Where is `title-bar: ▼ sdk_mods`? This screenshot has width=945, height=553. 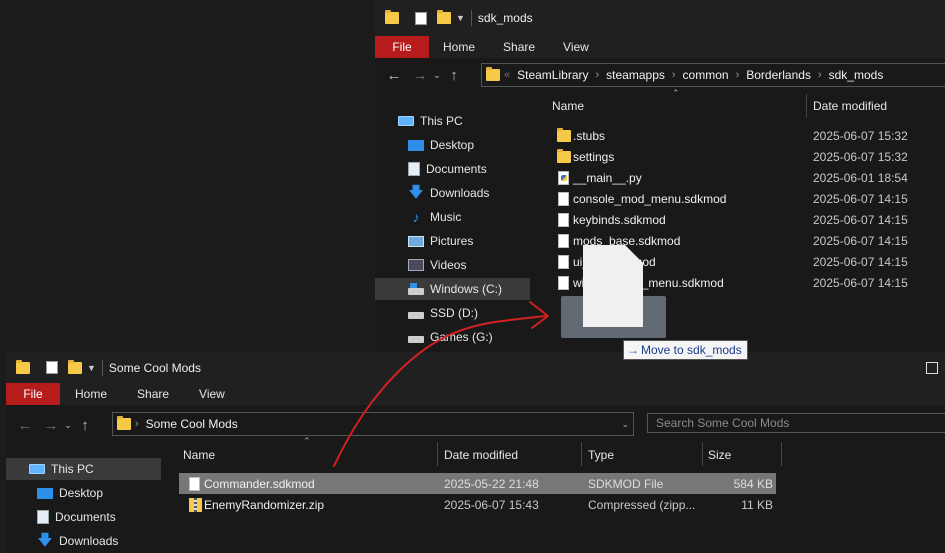 title-bar: ▼ sdk_mods is located at coordinates (660, 18).